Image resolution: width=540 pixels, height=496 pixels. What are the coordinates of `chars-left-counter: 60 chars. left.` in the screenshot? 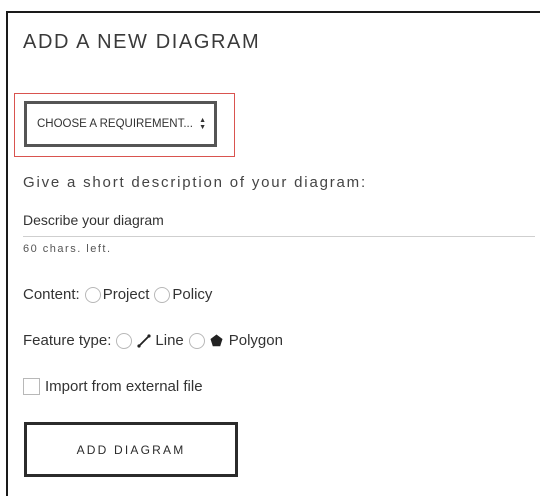 It's located at (67, 249).